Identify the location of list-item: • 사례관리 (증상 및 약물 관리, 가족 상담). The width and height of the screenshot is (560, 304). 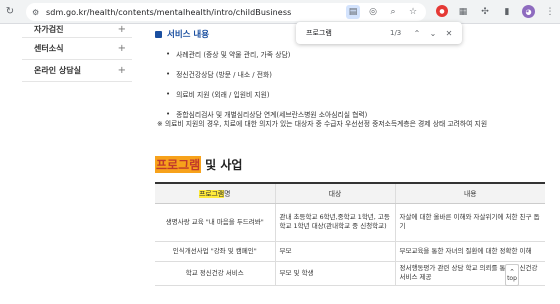
(228, 54).